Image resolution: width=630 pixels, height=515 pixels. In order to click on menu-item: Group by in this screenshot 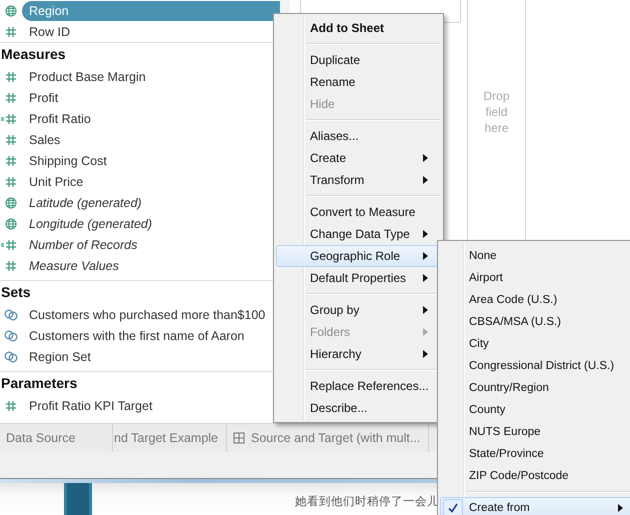, I will do `click(358, 310)`.